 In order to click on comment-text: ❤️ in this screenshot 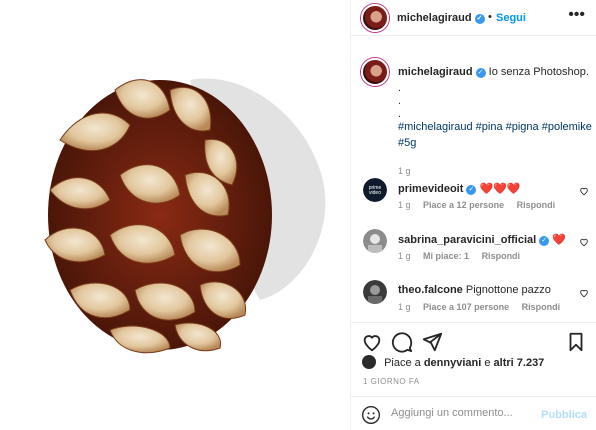, I will do `click(559, 240)`.